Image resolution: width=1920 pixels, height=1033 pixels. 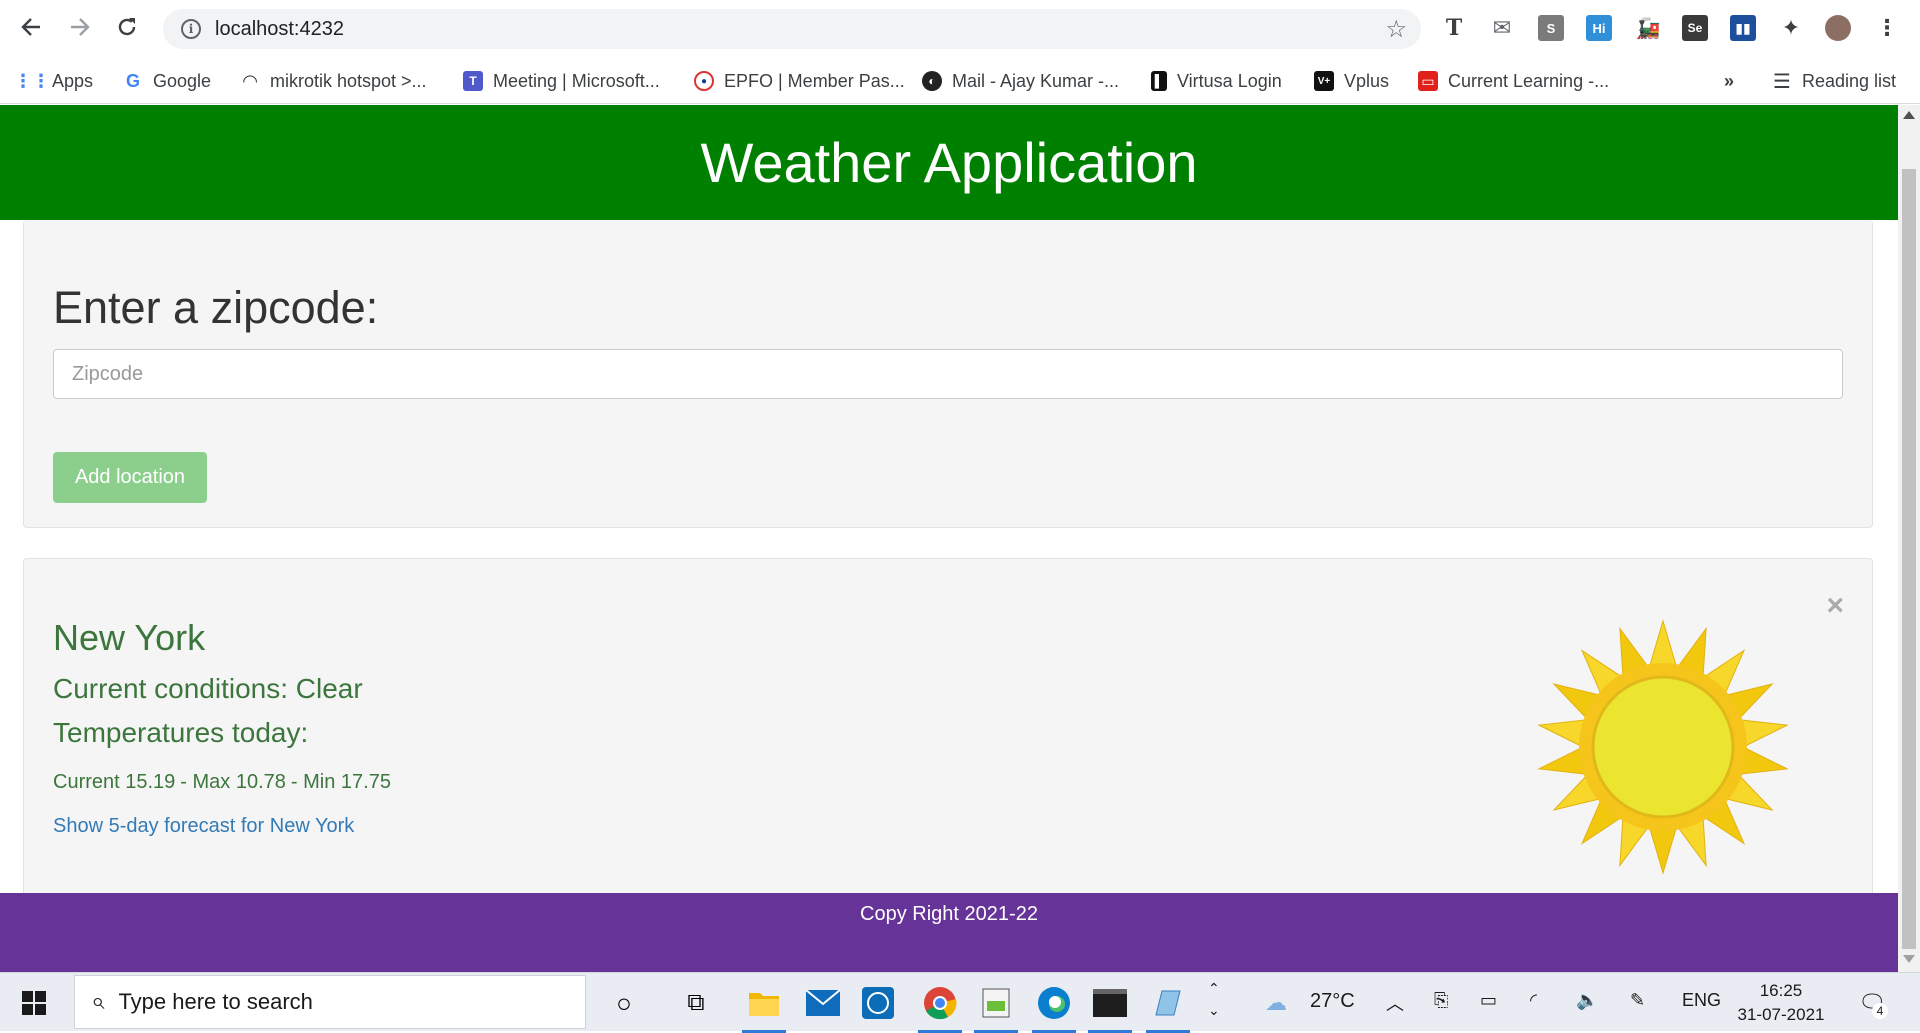 What do you see at coordinates (233, 782) in the screenshot?
I see `max-temp: - Max 10.78` at bounding box center [233, 782].